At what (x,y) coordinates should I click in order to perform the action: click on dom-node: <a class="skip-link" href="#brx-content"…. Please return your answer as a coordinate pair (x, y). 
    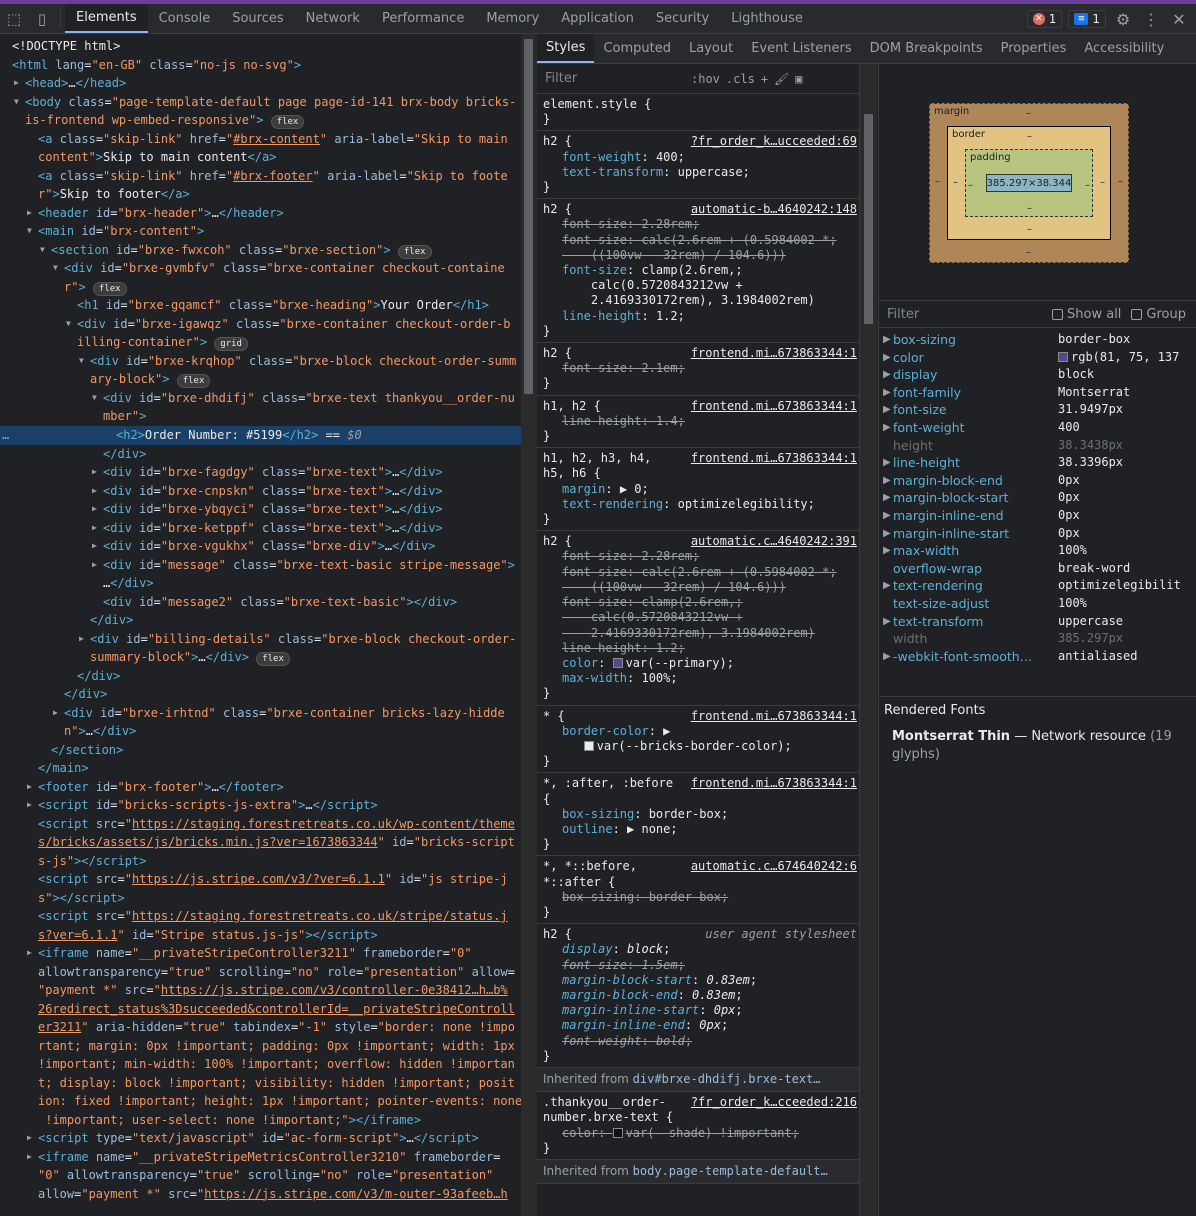
    Looking at the image, I should click on (260, 139).